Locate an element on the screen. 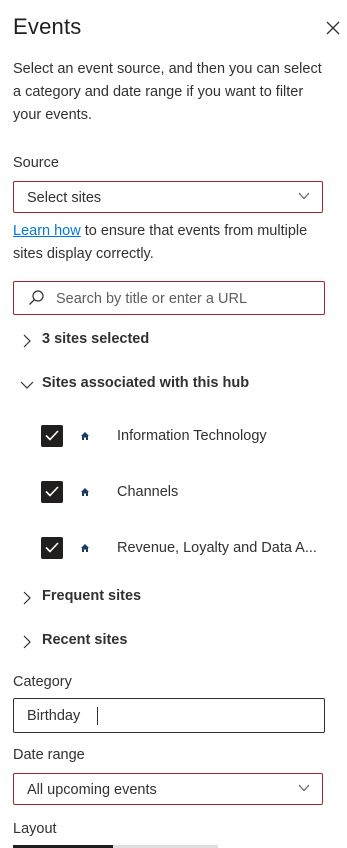 This screenshot has height=848, width=347. category-value: Birthday is located at coordinates (54, 716).